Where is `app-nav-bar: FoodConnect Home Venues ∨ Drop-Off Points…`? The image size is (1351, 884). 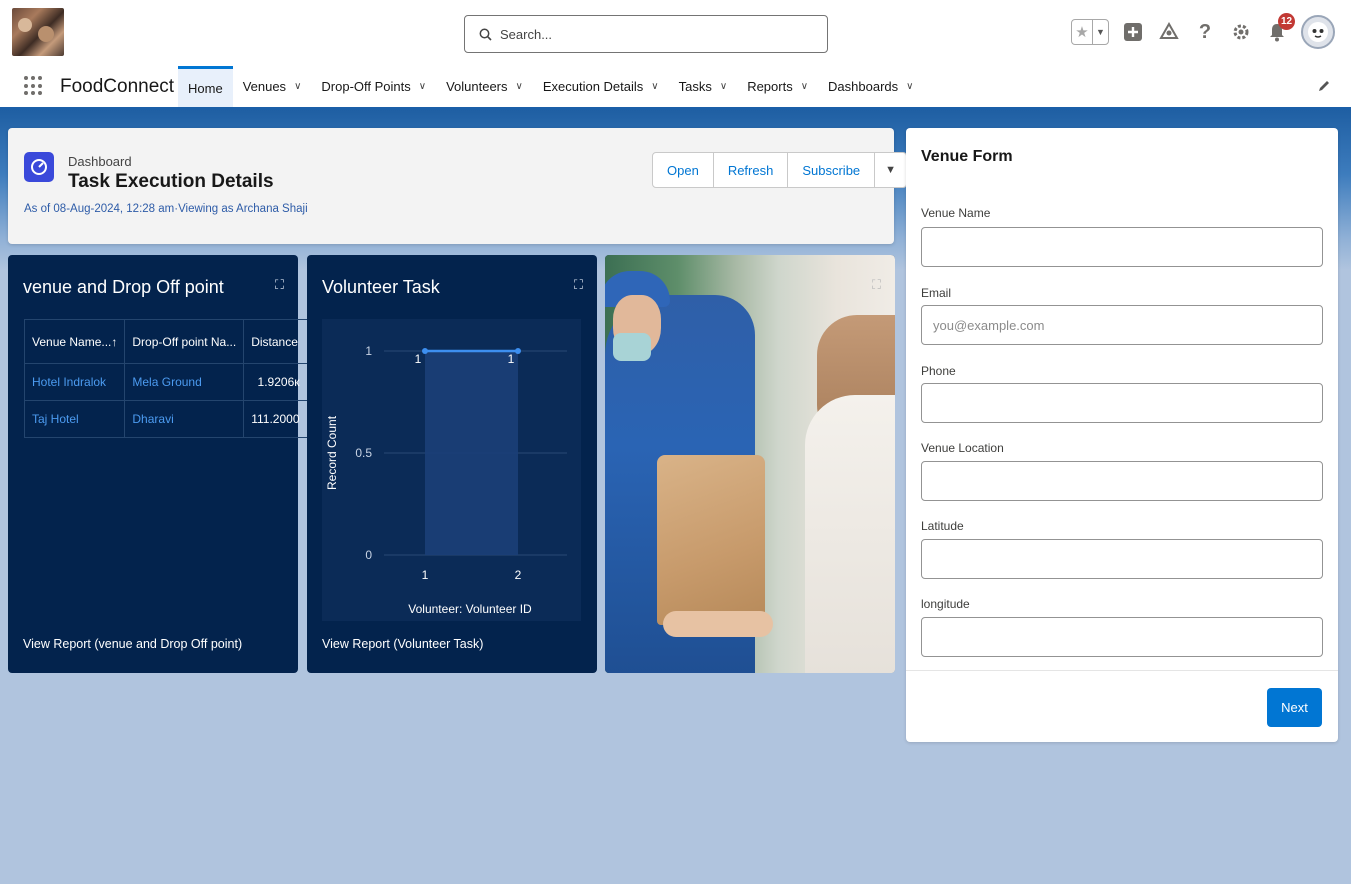
app-nav-bar: FoodConnect Home Venues ∨ Drop-Off Points… is located at coordinates (675, 88).